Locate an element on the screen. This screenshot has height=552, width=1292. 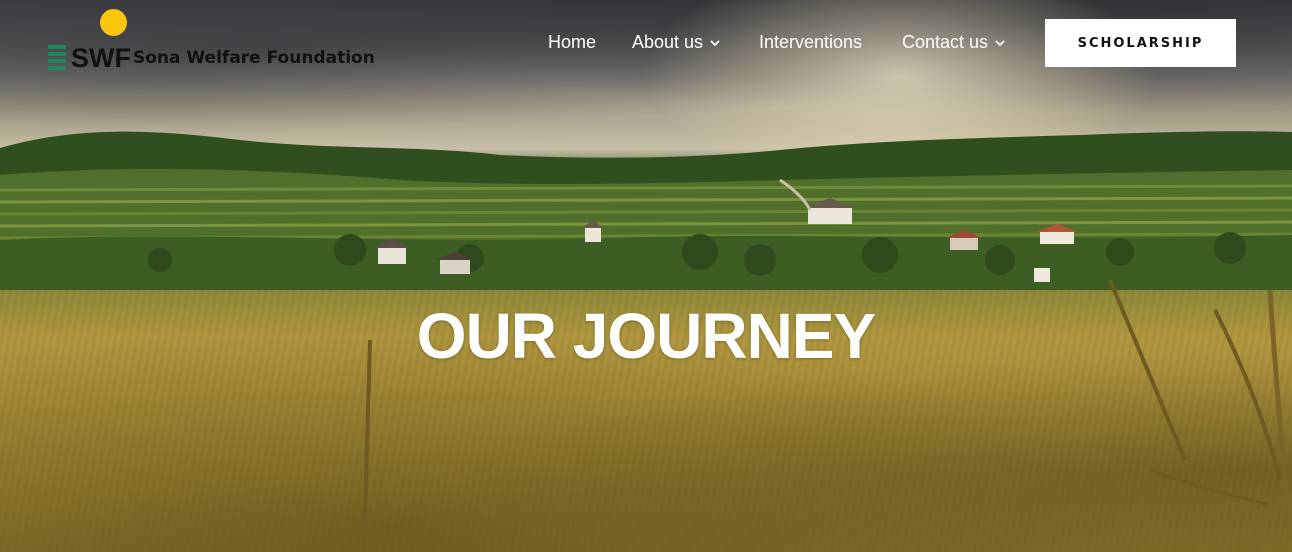
logo-abbreviation: SWF is located at coordinates (101, 58).